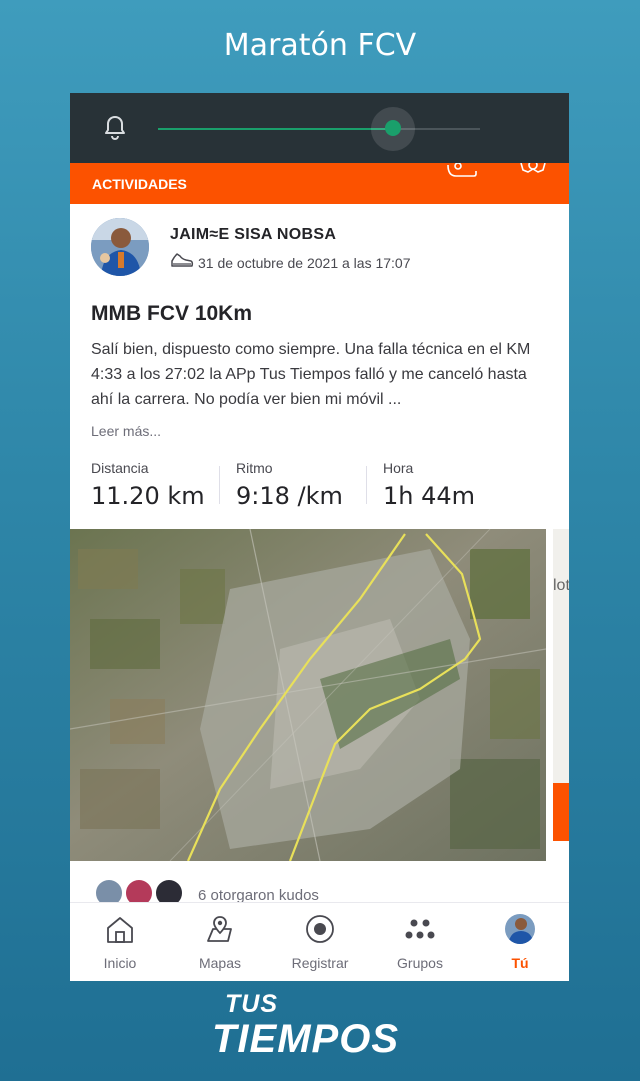  Describe the element at coordinates (561, 685) in the screenshot. I see `map-carousel-peek: lot` at that location.